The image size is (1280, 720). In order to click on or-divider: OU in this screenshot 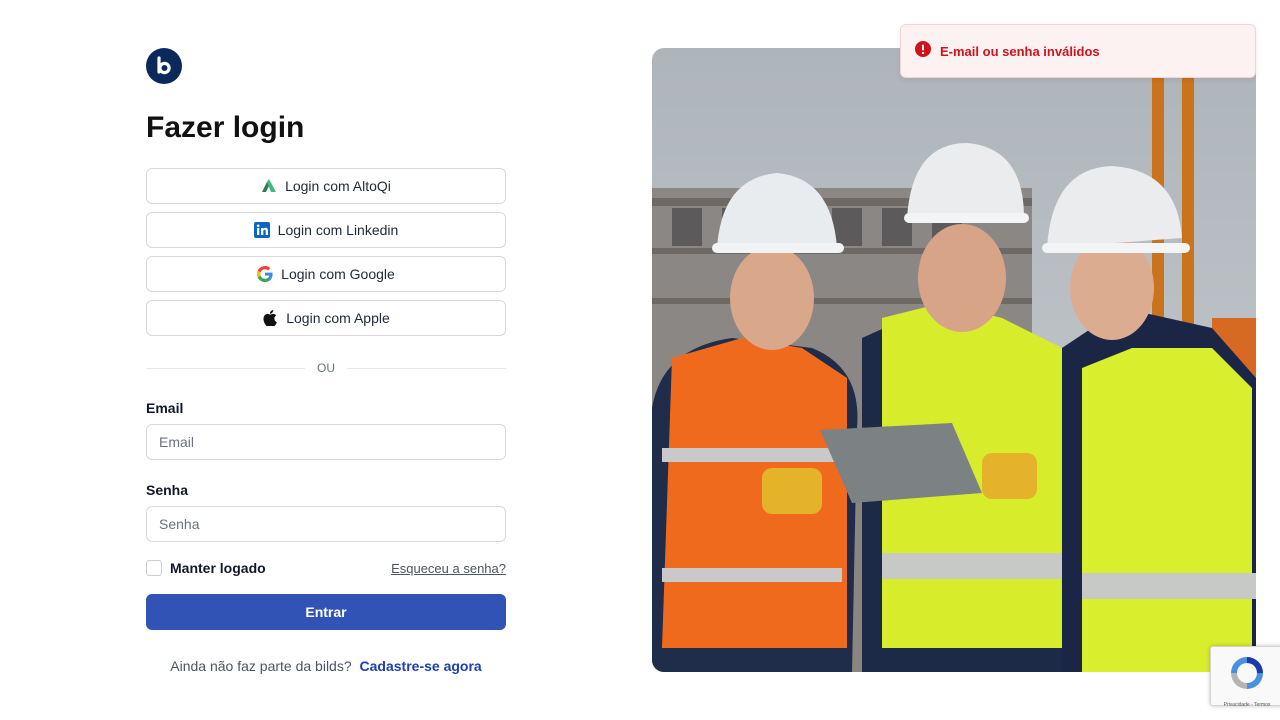, I will do `click(326, 368)`.